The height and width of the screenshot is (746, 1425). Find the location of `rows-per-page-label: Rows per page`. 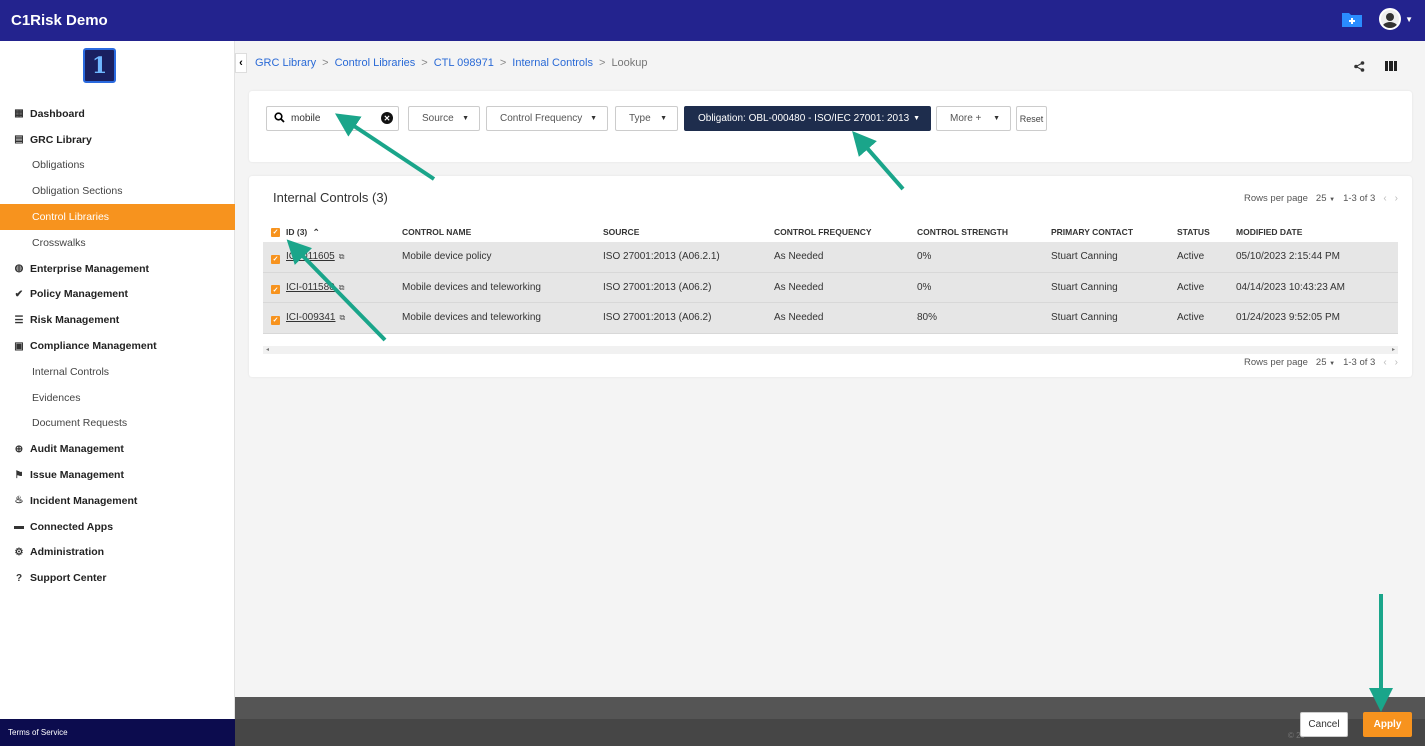

rows-per-page-label: Rows per page is located at coordinates (1276, 362).